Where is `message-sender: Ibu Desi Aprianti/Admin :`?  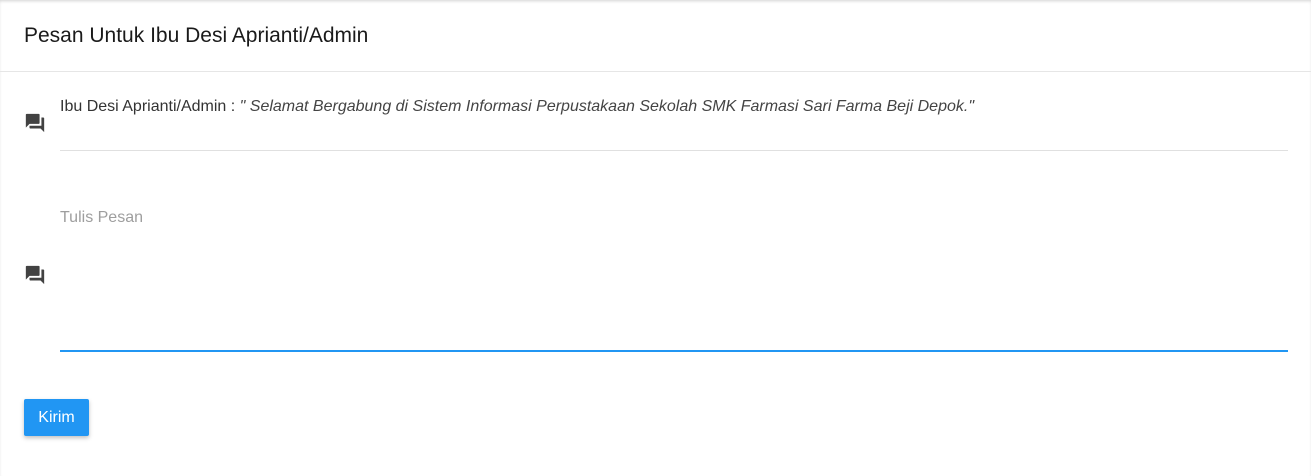 message-sender: Ibu Desi Aprianti/Admin : is located at coordinates (148, 106).